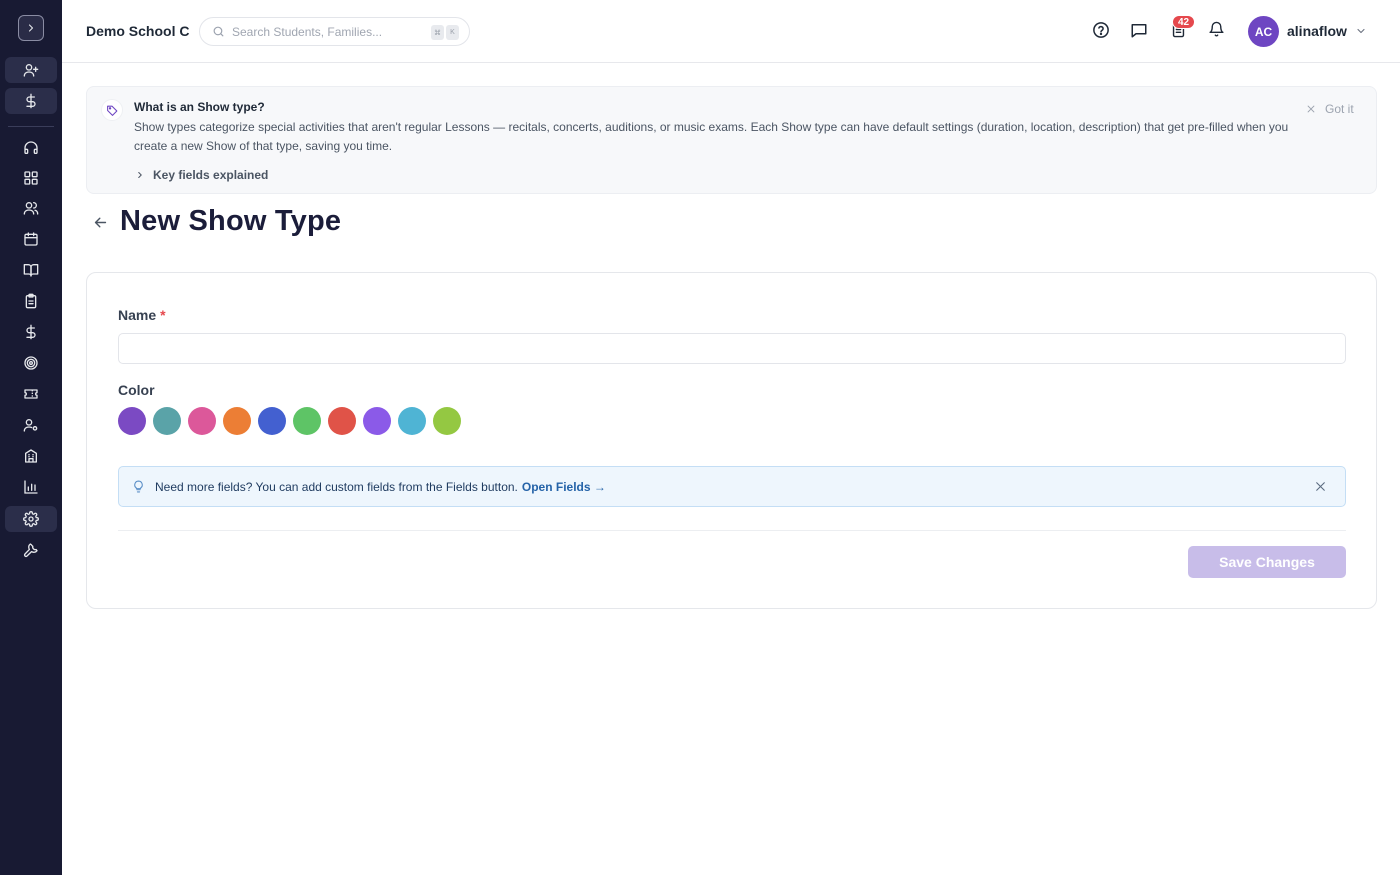 The width and height of the screenshot is (1400, 875). What do you see at coordinates (564, 487) in the screenshot?
I see `open-fields-link: Open Fields →` at bounding box center [564, 487].